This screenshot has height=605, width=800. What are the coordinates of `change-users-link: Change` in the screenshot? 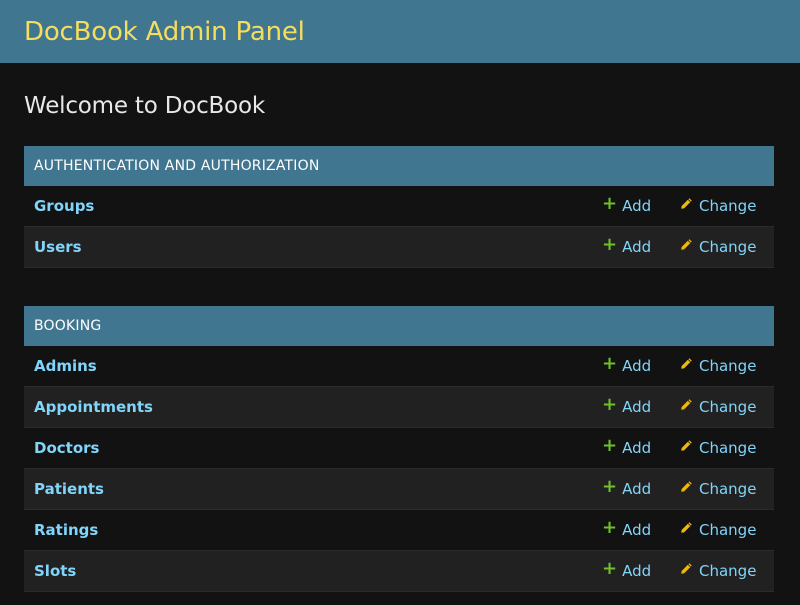 It's located at (718, 247).